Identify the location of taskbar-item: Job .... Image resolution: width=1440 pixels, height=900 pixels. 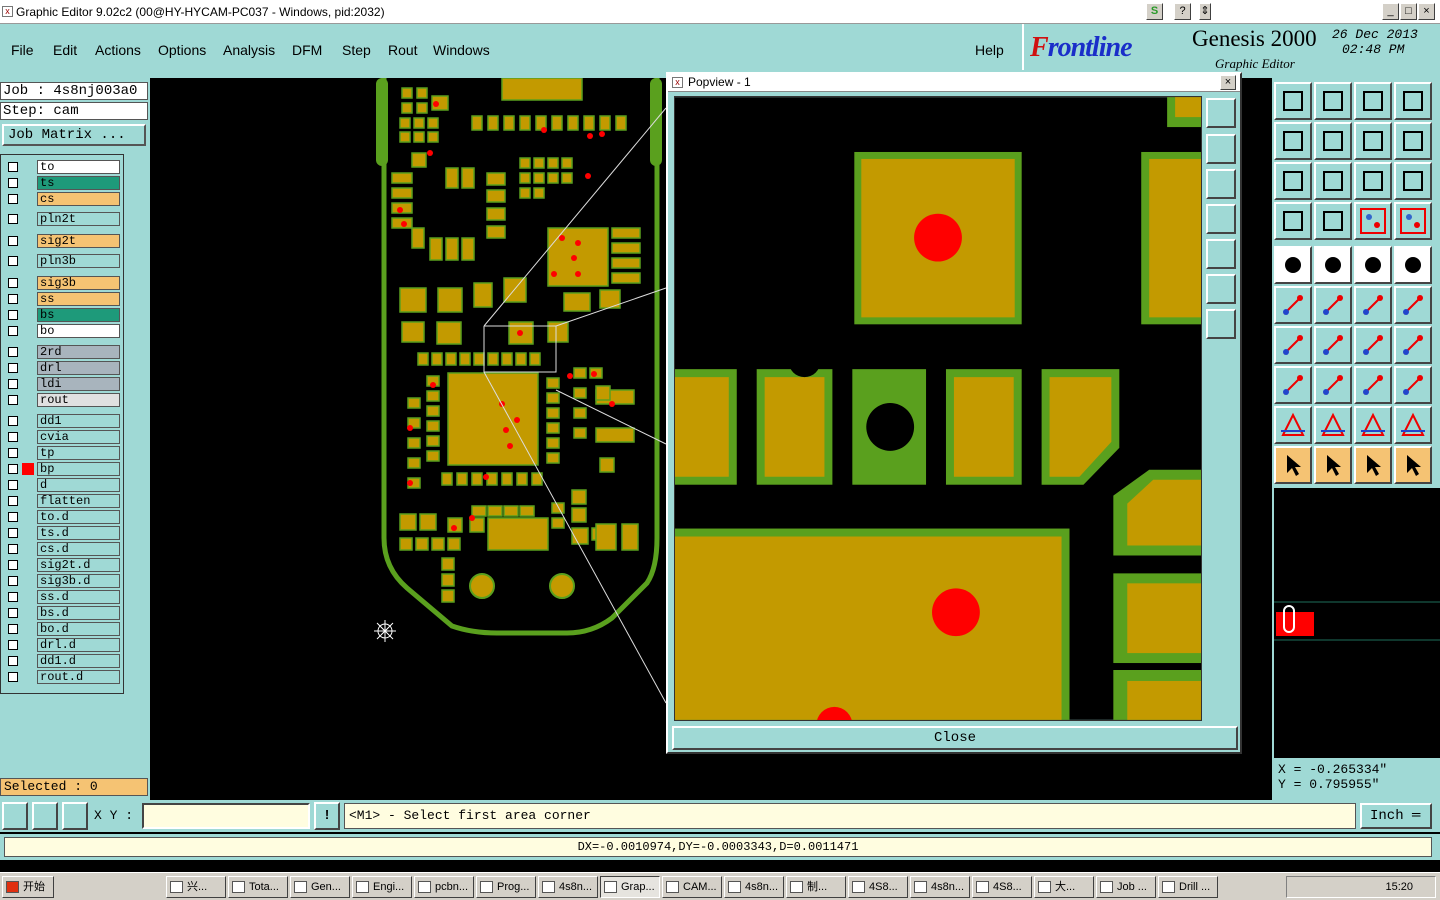
(1126, 887).